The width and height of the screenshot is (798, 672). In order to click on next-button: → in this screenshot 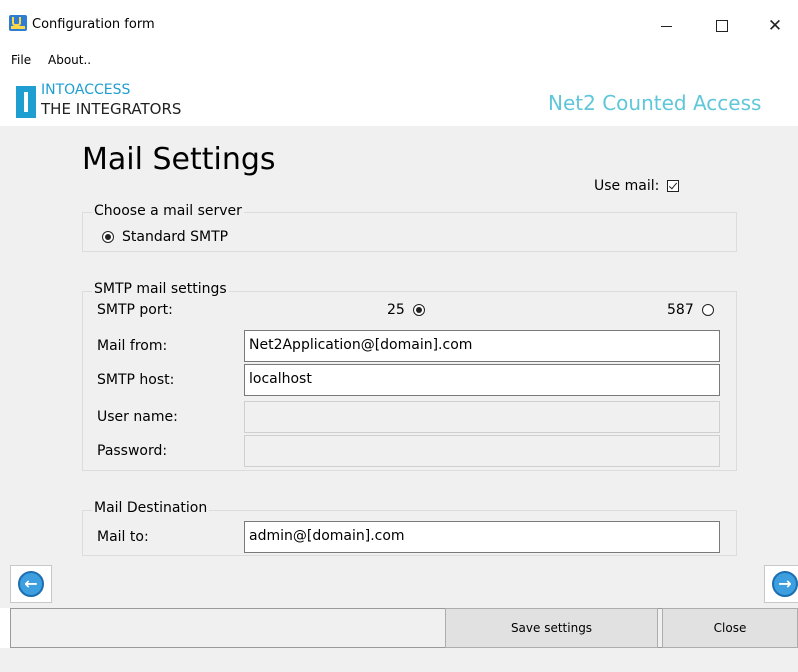, I will do `click(781, 584)`.